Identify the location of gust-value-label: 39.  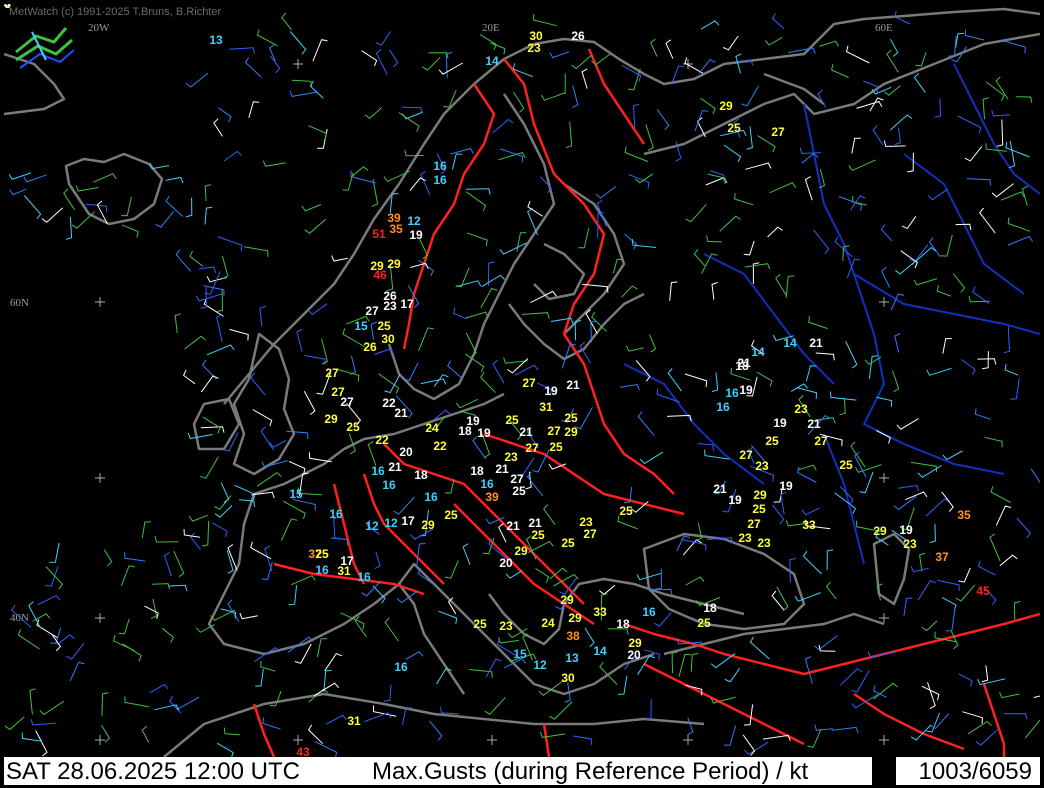
(492, 497).